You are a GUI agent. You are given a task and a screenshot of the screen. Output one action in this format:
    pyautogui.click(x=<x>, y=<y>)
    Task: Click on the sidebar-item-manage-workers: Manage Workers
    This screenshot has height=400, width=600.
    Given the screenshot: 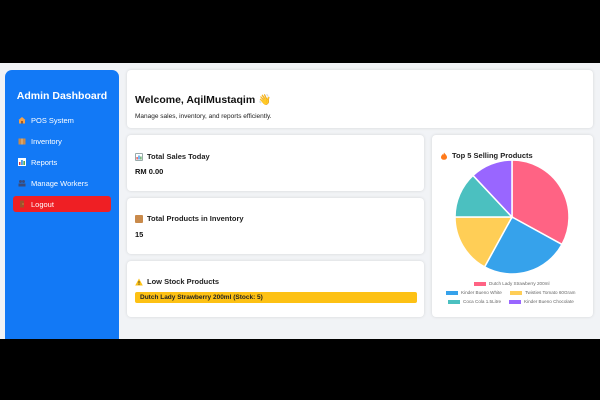 What is the action you would take?
    pyautogui.click(x=62, y=183)
    